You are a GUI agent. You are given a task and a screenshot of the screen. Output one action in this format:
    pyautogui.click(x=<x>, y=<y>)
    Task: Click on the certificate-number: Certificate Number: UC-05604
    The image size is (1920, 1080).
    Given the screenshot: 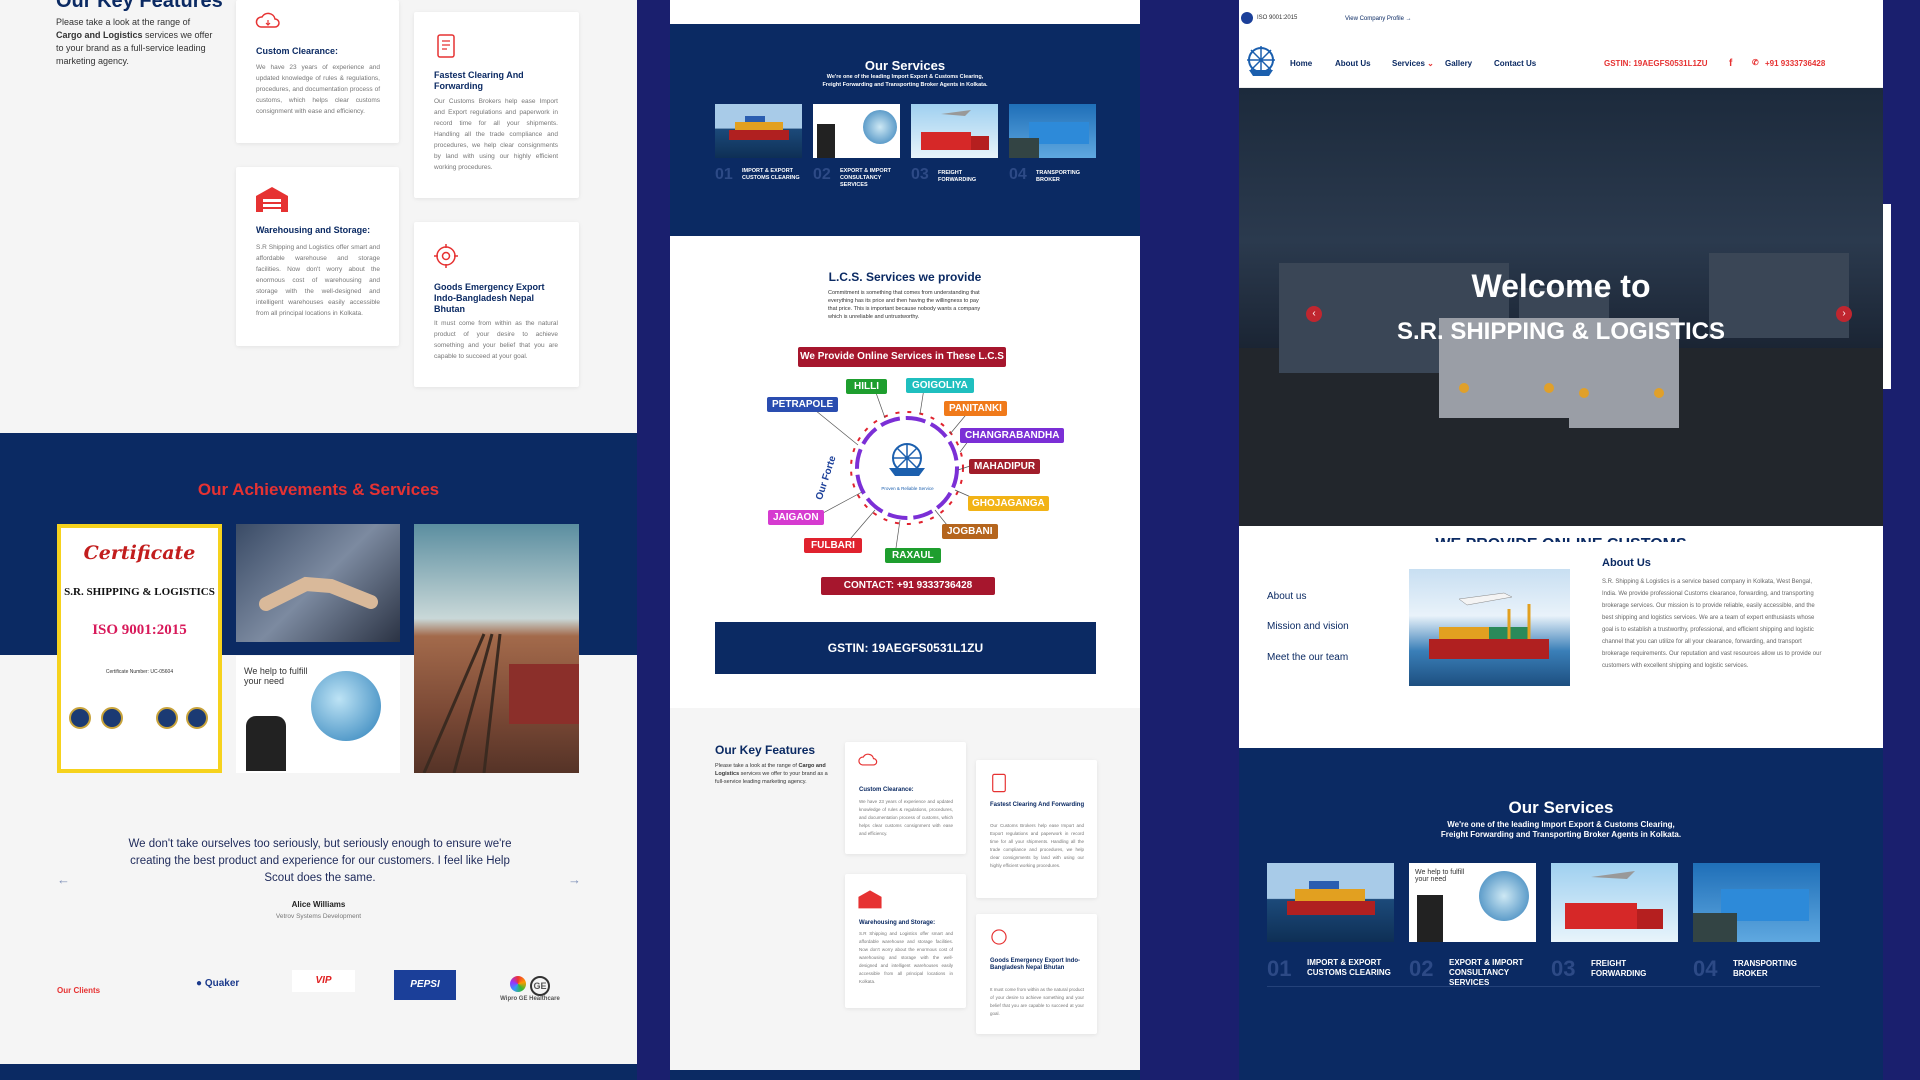 What is the action you would take?
    pyautogui.click(x=139, y=672)
    